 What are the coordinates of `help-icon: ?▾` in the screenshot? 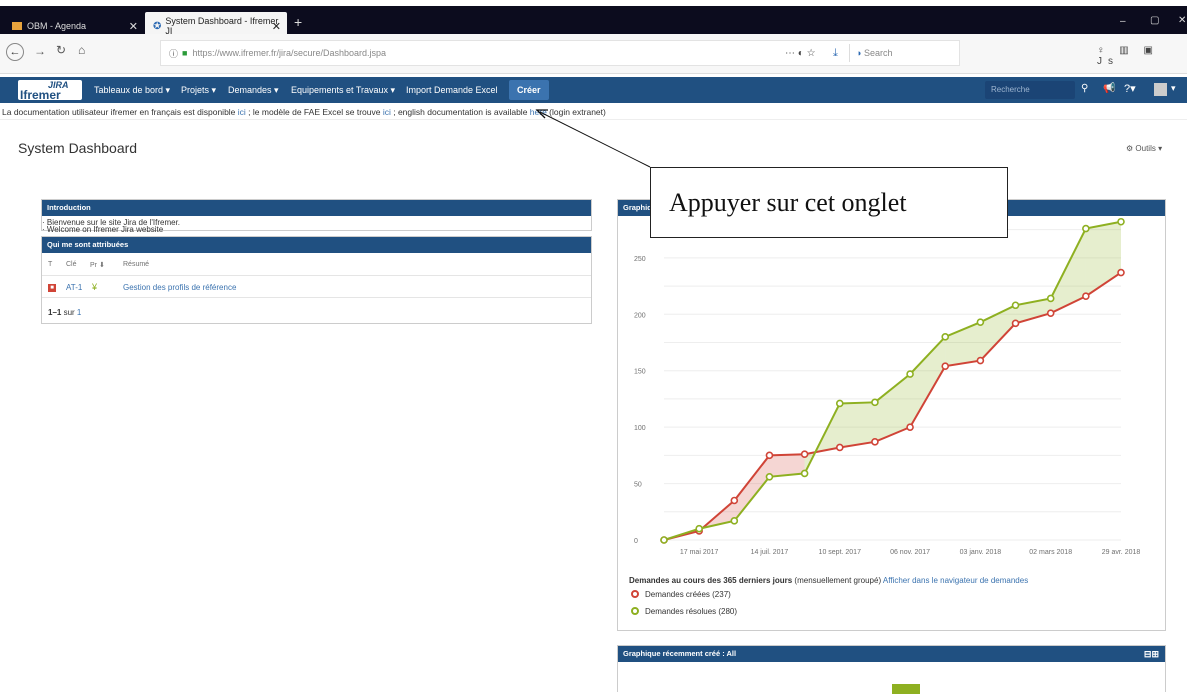 It's located at (1130, 88).